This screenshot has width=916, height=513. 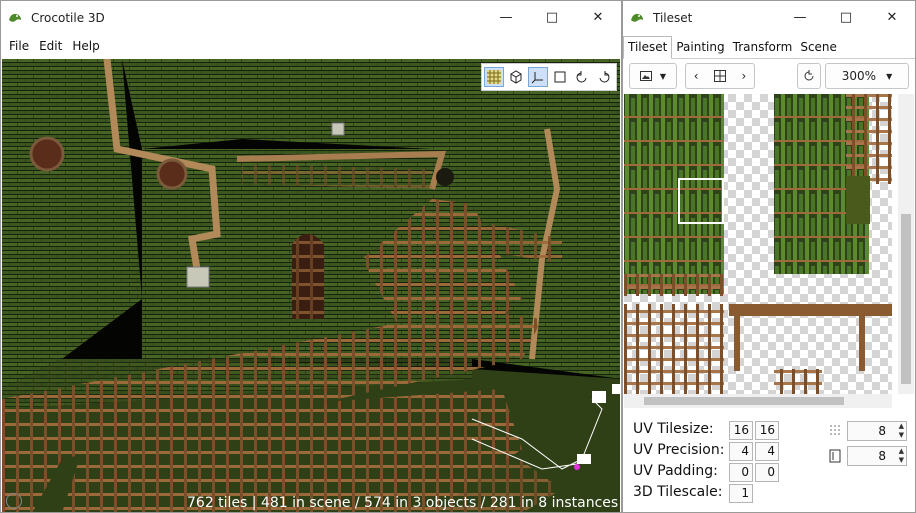 I want to click on refresh-icon, so click(x=809, y=75).